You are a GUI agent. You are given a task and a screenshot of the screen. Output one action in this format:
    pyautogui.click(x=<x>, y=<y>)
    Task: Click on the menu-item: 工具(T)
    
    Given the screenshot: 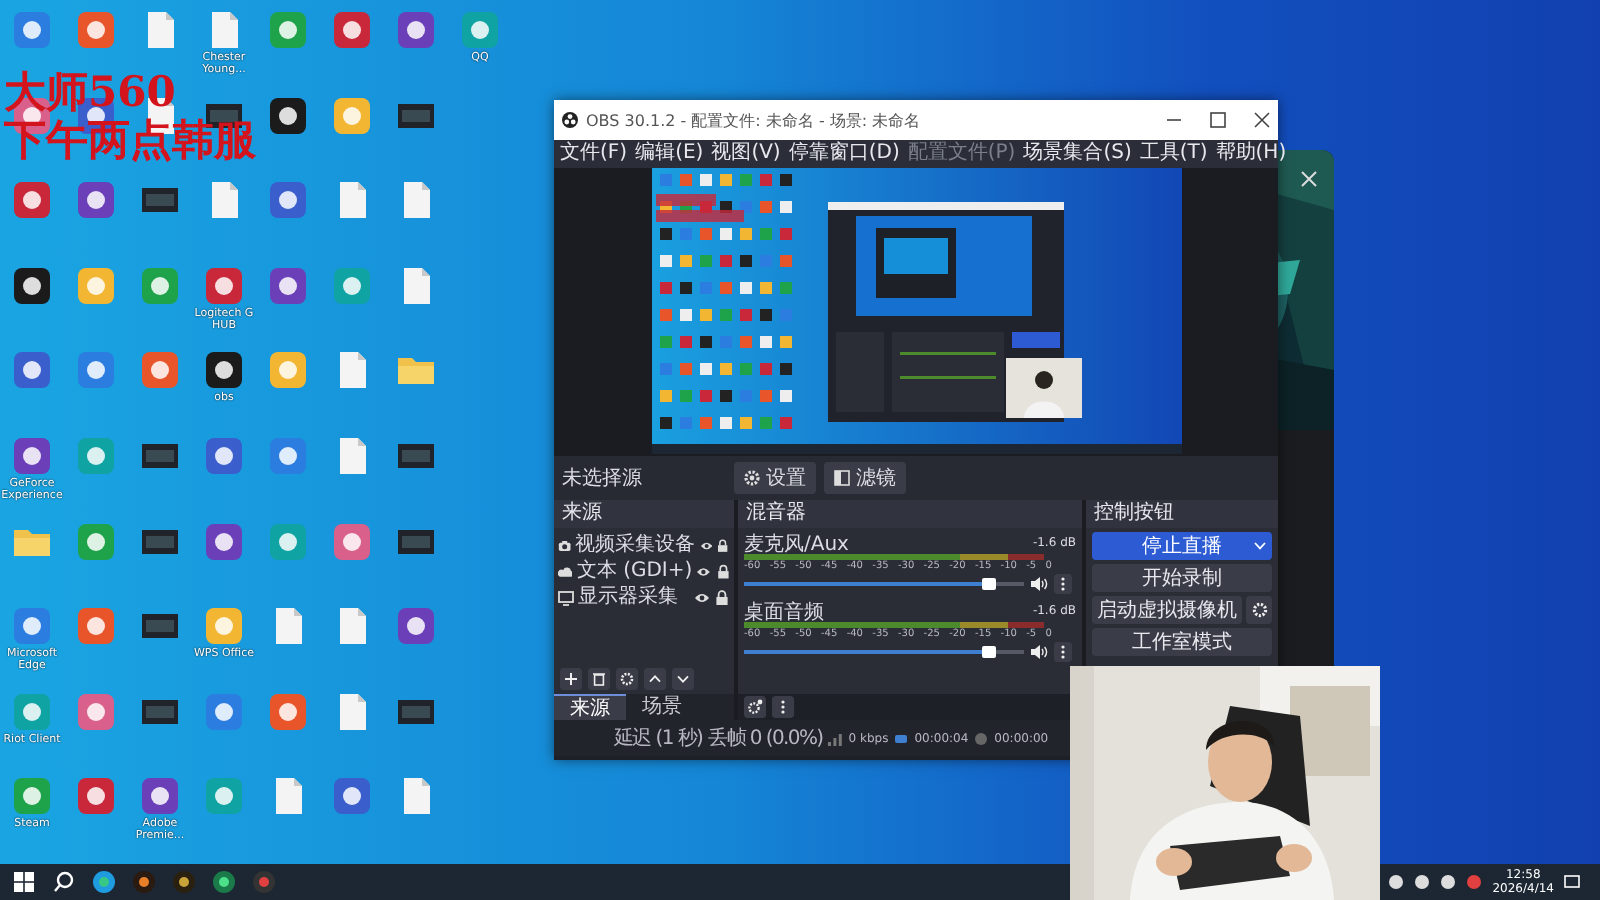 What is the action you would take?
    pyautogui.click(x=1173, y=154)
    